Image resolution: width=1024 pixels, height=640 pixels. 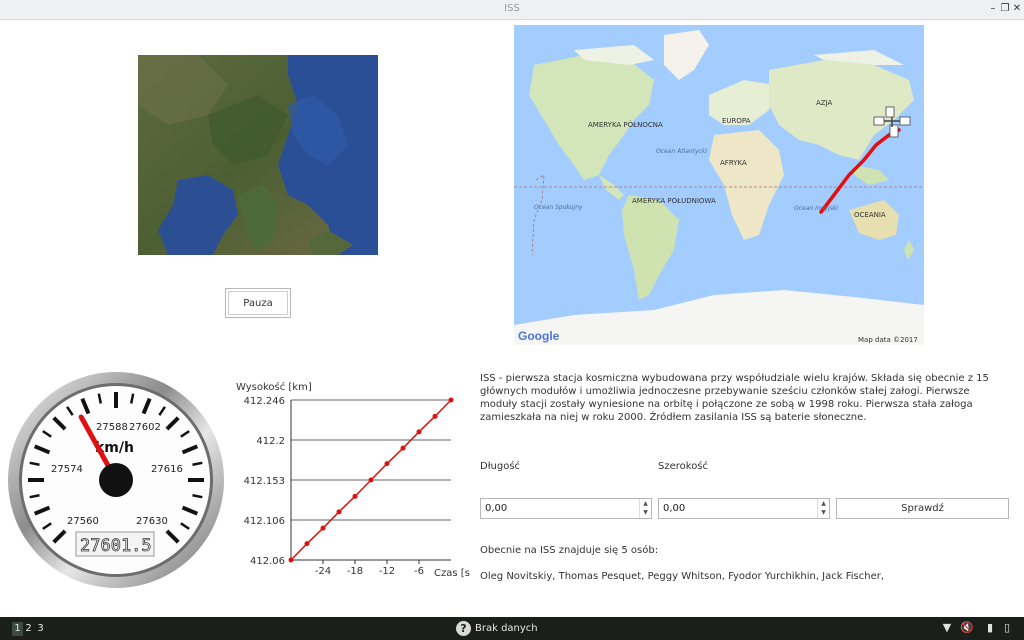 What do you see at coordinates (452, 573) in the screenshot?
I see `chart-xlabel: Czas [s]` at bounding box center [452, 573].